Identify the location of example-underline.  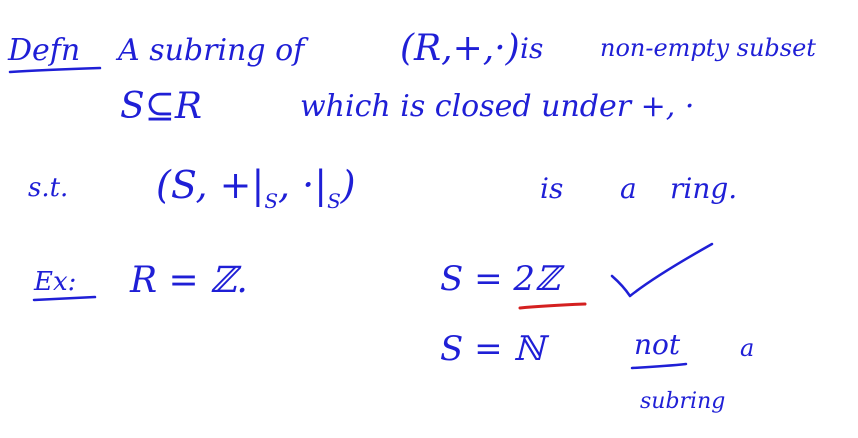
(64, 298).